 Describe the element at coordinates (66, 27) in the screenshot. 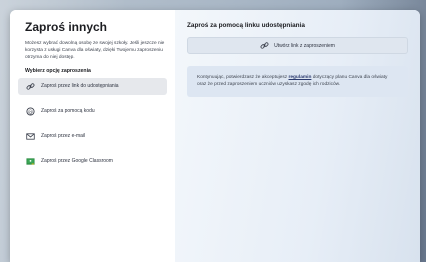

I see `dialog-title: Zaproś innych` at that location.